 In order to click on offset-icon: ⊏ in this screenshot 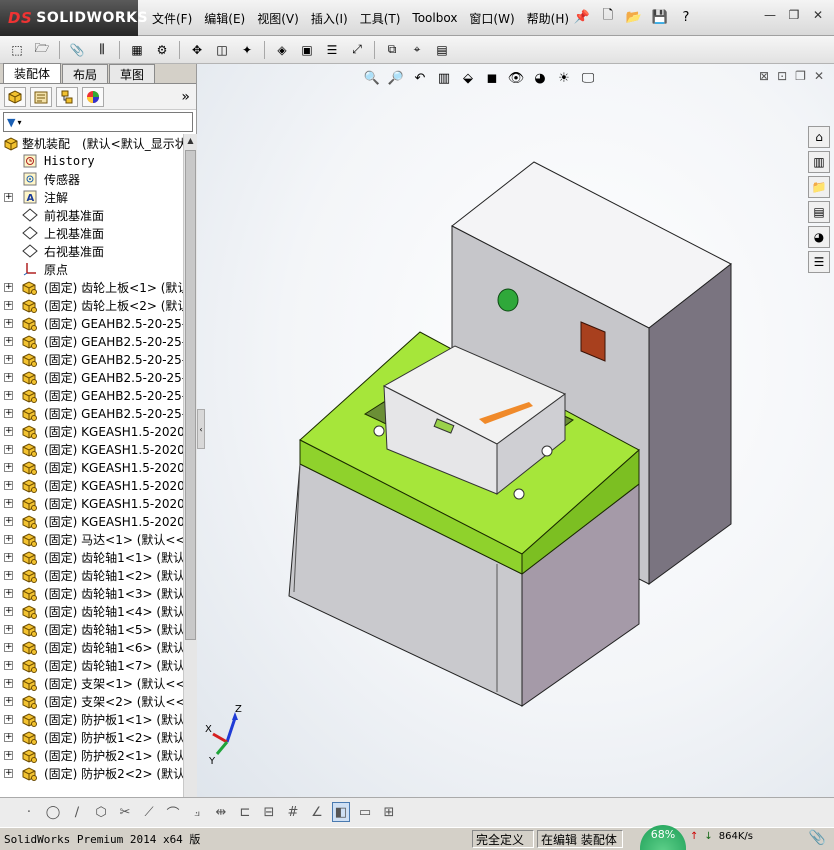, I will do `click(245, 812)`.